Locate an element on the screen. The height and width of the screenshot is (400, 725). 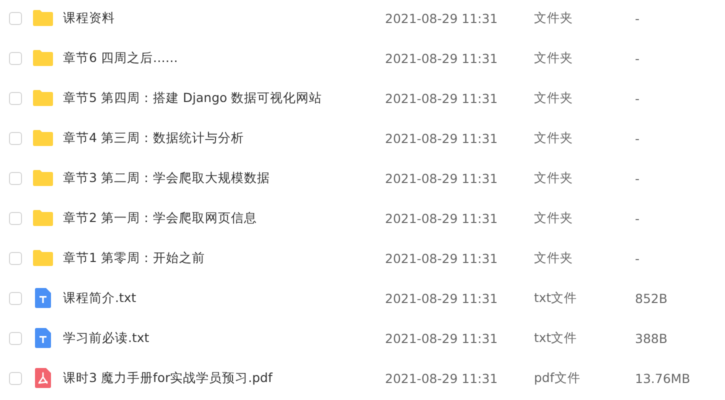
file-name: 学习前必读.txt is located at coordinates (106, 338).